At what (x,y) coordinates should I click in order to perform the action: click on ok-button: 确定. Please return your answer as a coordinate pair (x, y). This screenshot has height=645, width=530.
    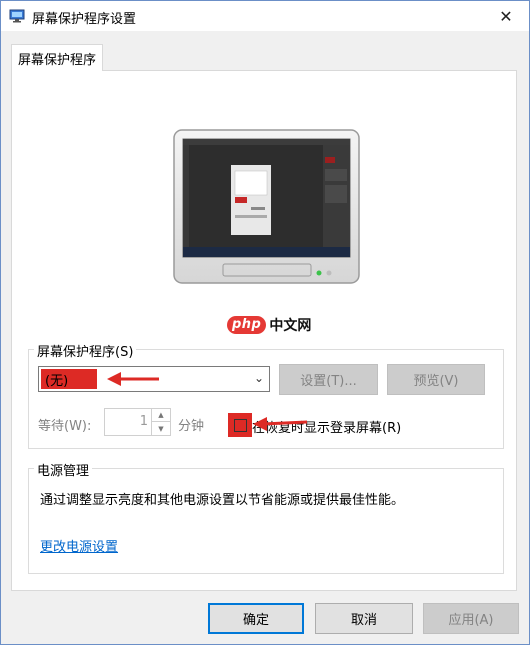
    Looking at the image, I should click on (256, 618).